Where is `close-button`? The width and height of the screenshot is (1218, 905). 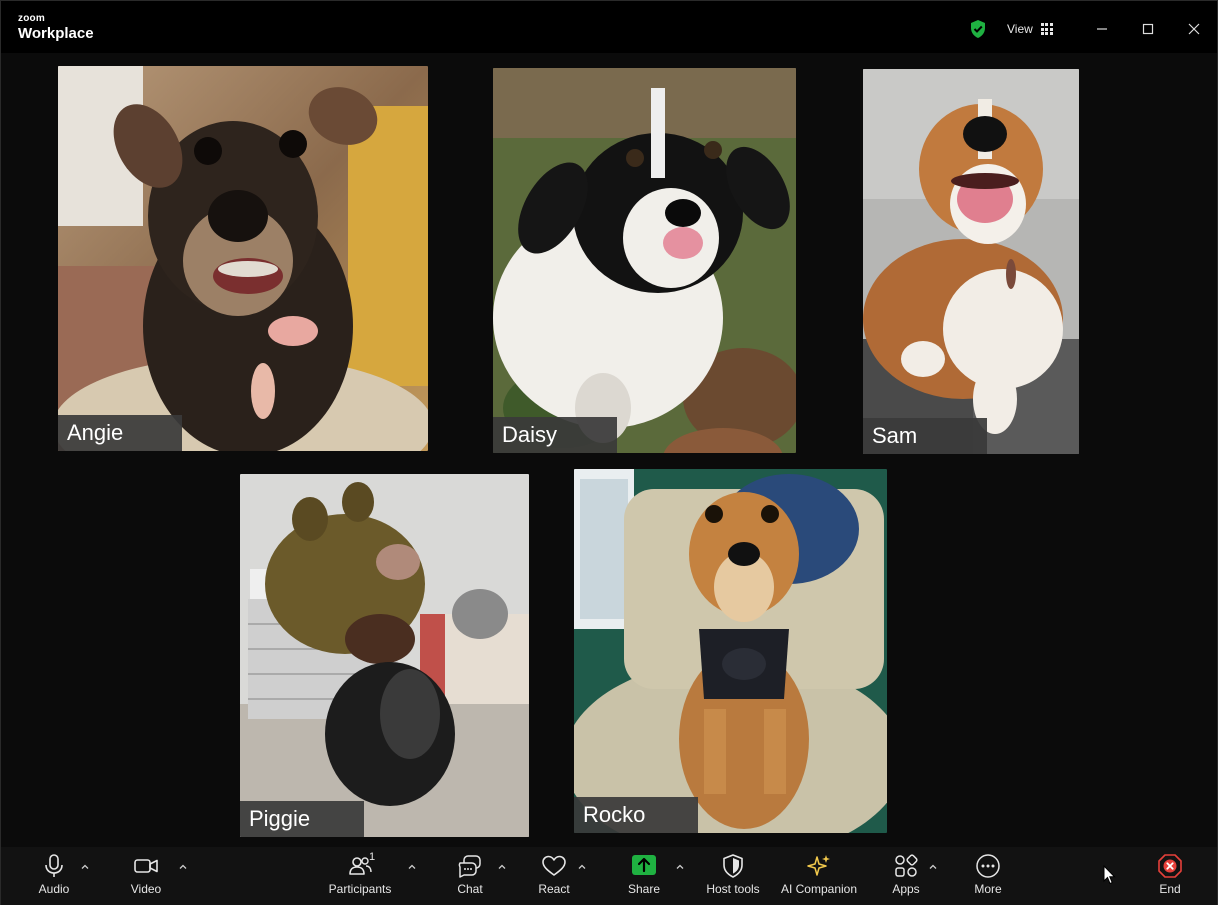 close-button is located at coordinates (1194, 29).